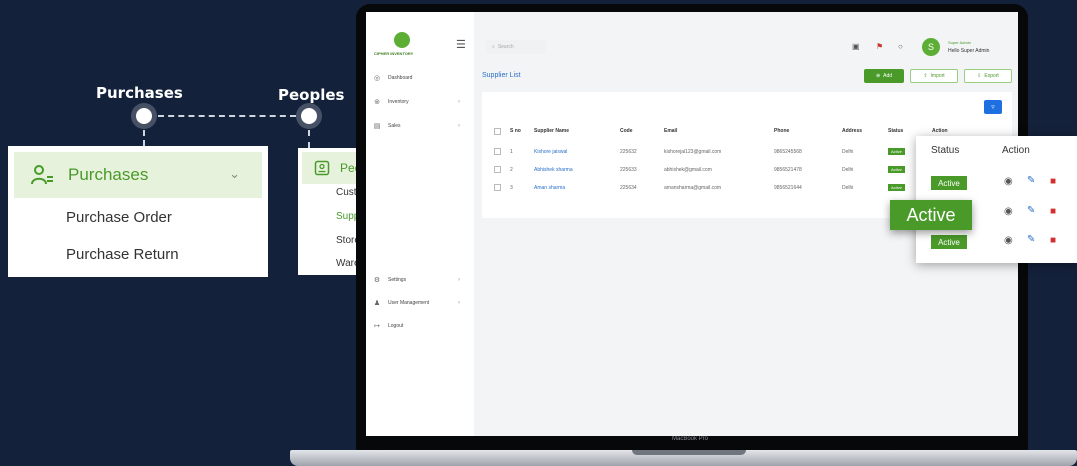 Image resolution: width=1077 pixels, height=466 pixels. Describe the element at coordinates (516, 47) in the screenshot. I see `search-input: ⌕ Search` at that location.